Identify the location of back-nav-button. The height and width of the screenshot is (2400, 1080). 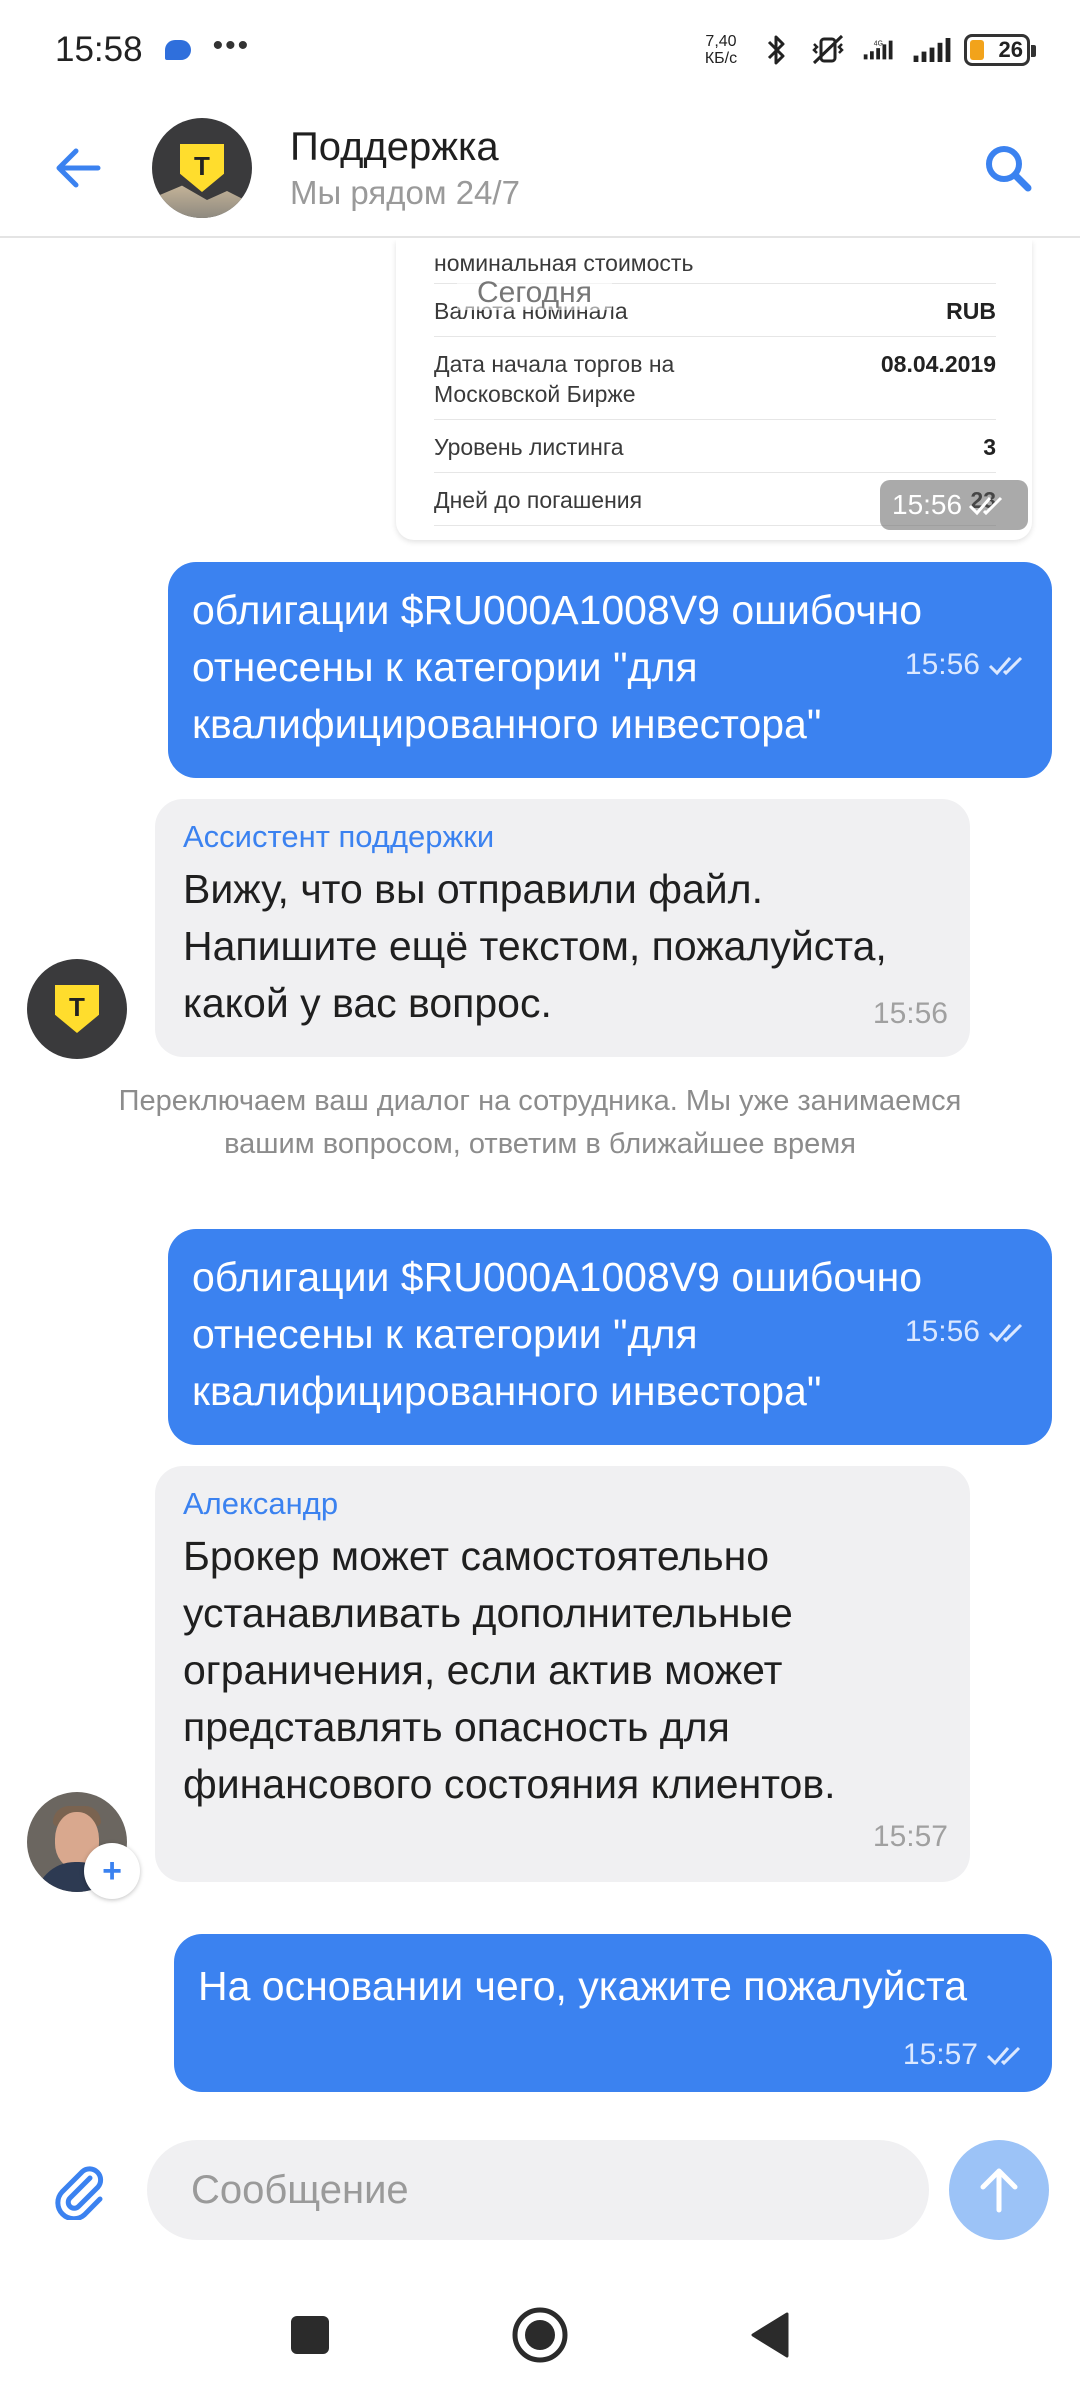
(770, 2335).